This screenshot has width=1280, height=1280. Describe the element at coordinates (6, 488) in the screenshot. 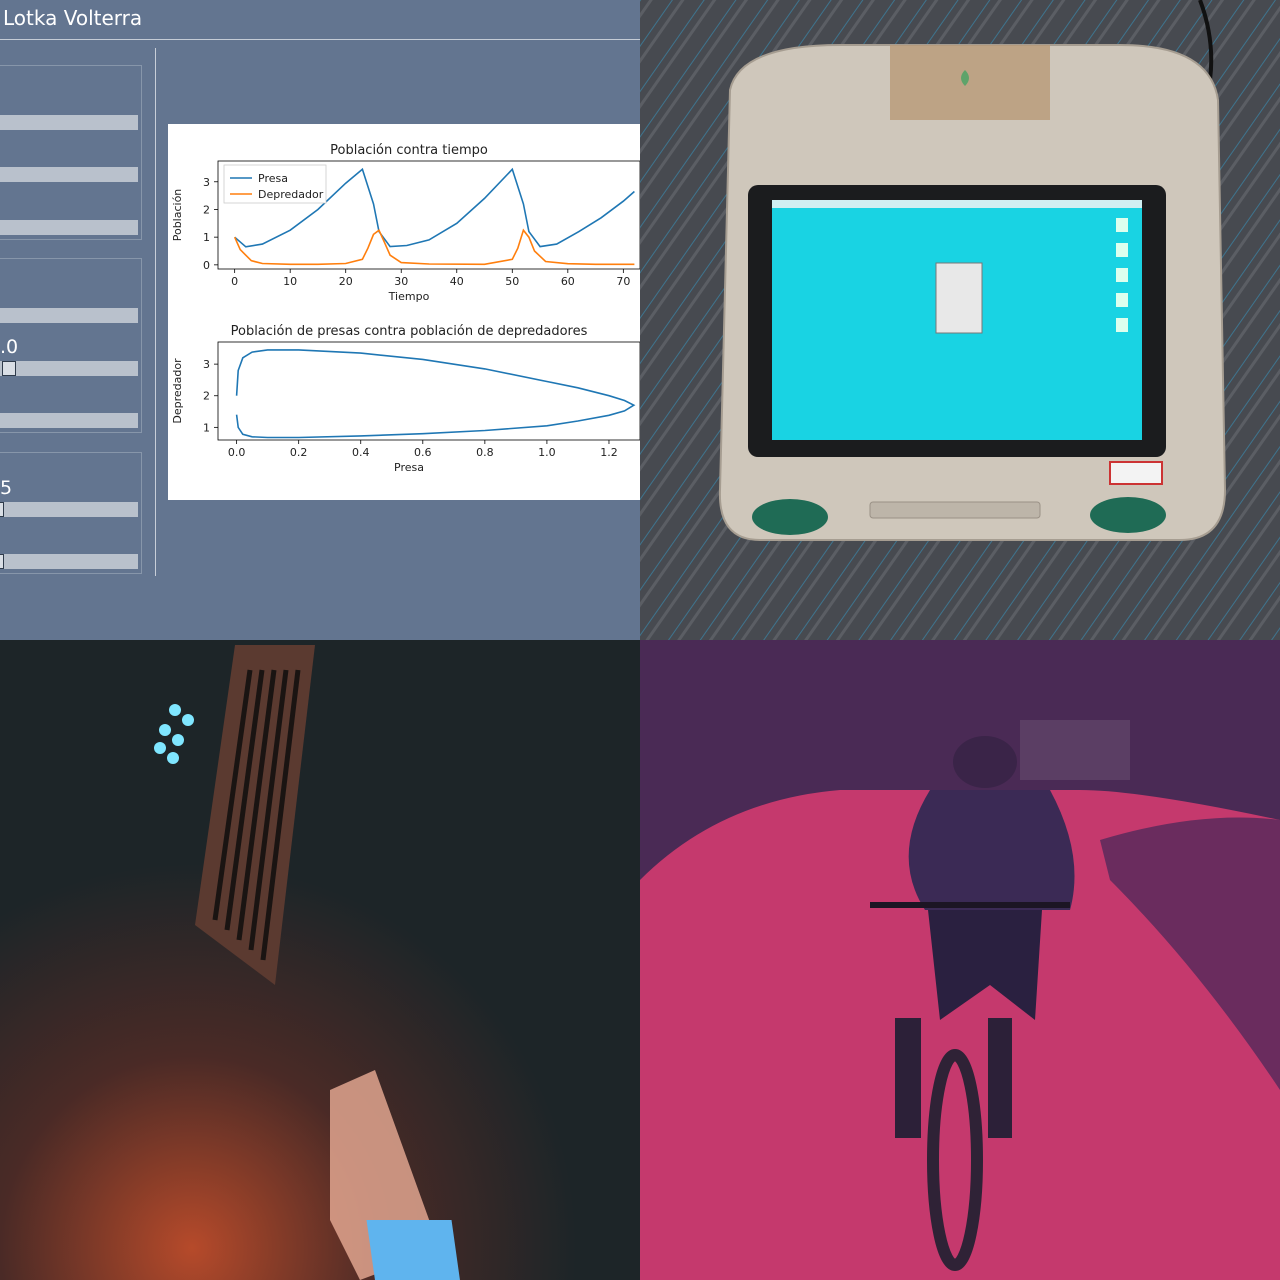

I see `slider-value-label: 5` at that location.